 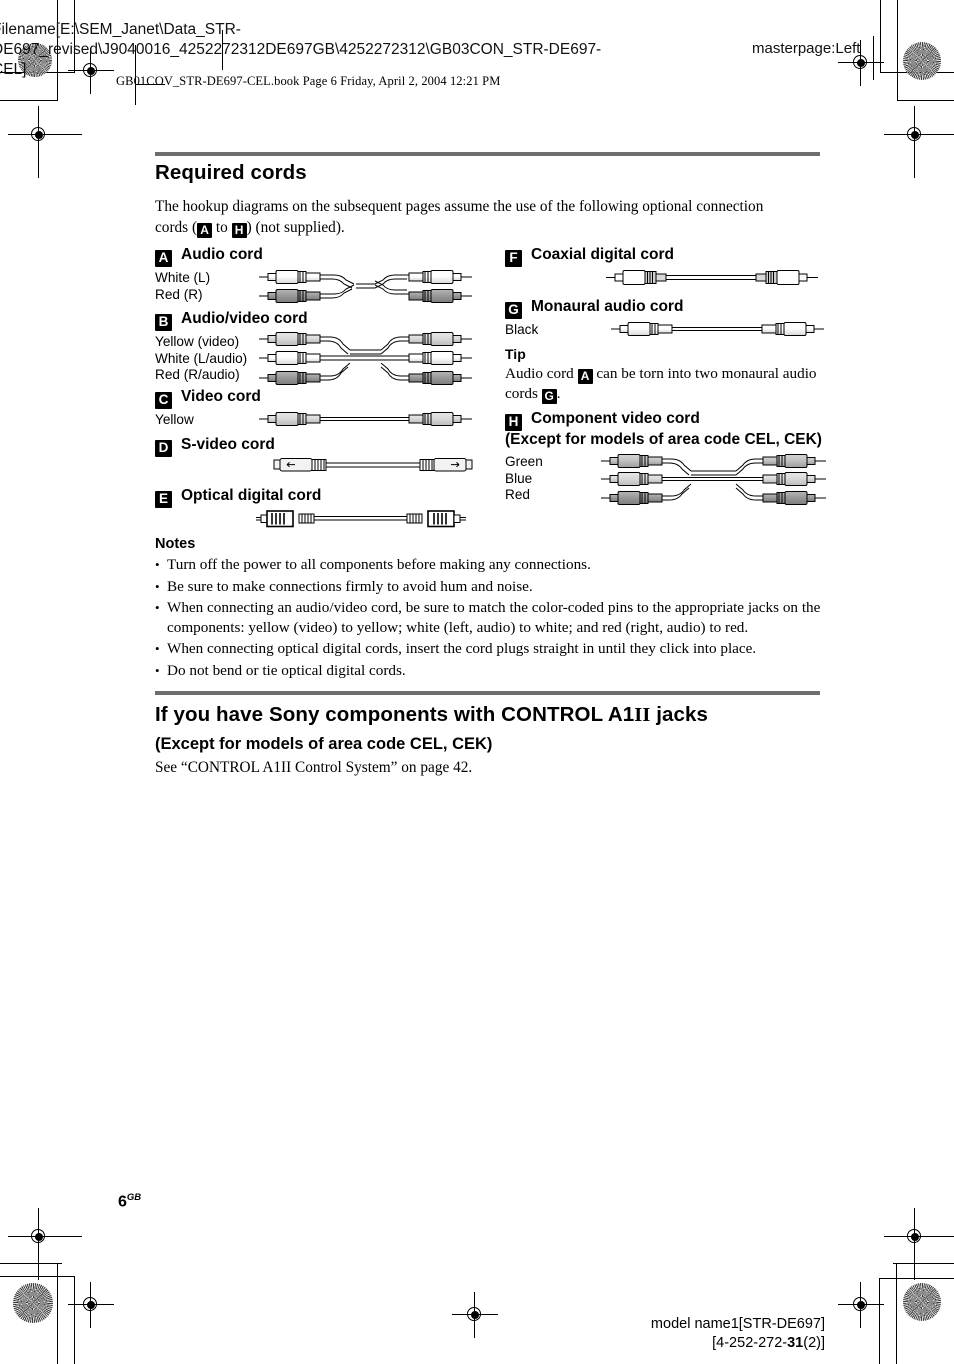 What do you see at coordinates (602, 254) in the screenshot?
I see `cord-title-f: Coaxial digital cord` at bounding box center [602, 254].